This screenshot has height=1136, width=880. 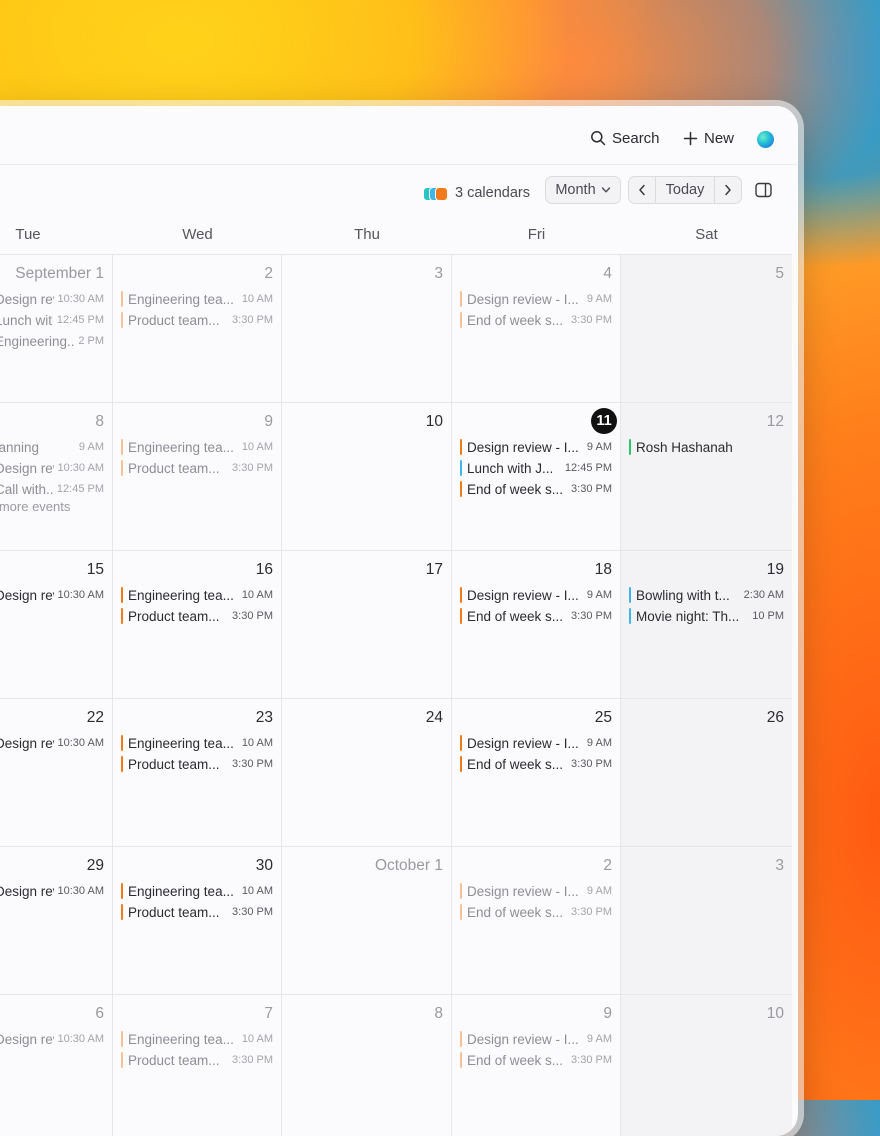 What do you see at coordinates (257, 447) in the screenshot?
I see `event-time: 10 AM` at bounding box center [257, 447].